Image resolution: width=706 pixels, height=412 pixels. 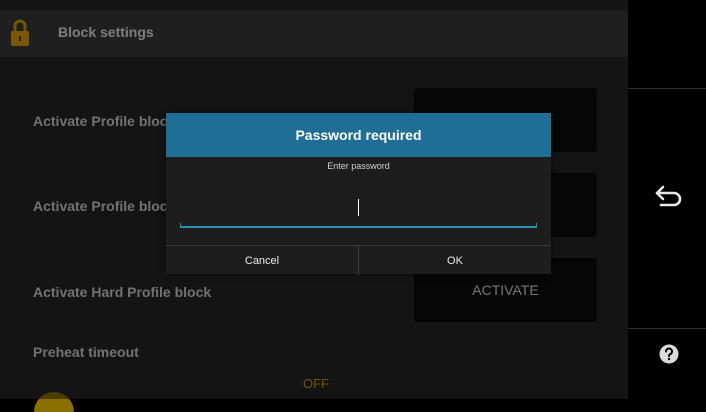 I want to click on password-input-underline, so click(x=358, y=225).